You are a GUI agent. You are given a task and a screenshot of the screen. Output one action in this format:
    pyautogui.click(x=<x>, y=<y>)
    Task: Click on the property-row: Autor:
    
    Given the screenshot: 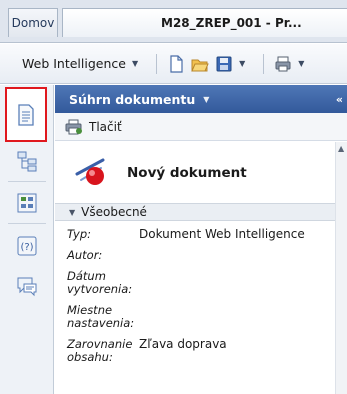 What is the action you would take?
    pyautogui.click(x=201, y=255)
    